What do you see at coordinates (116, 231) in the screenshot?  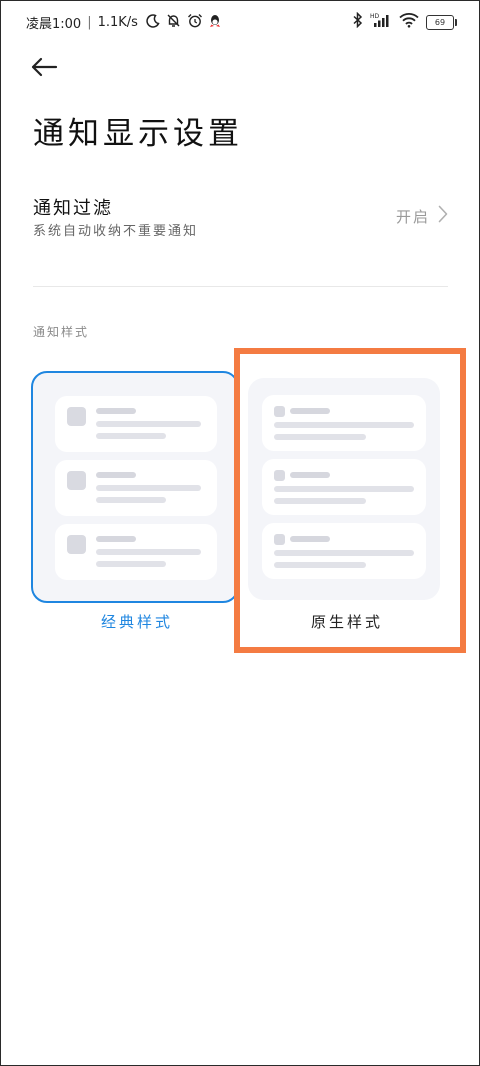 I see `notification-filter-description: 系统自动收纳不重要通知` at bounding box center [116, 231].